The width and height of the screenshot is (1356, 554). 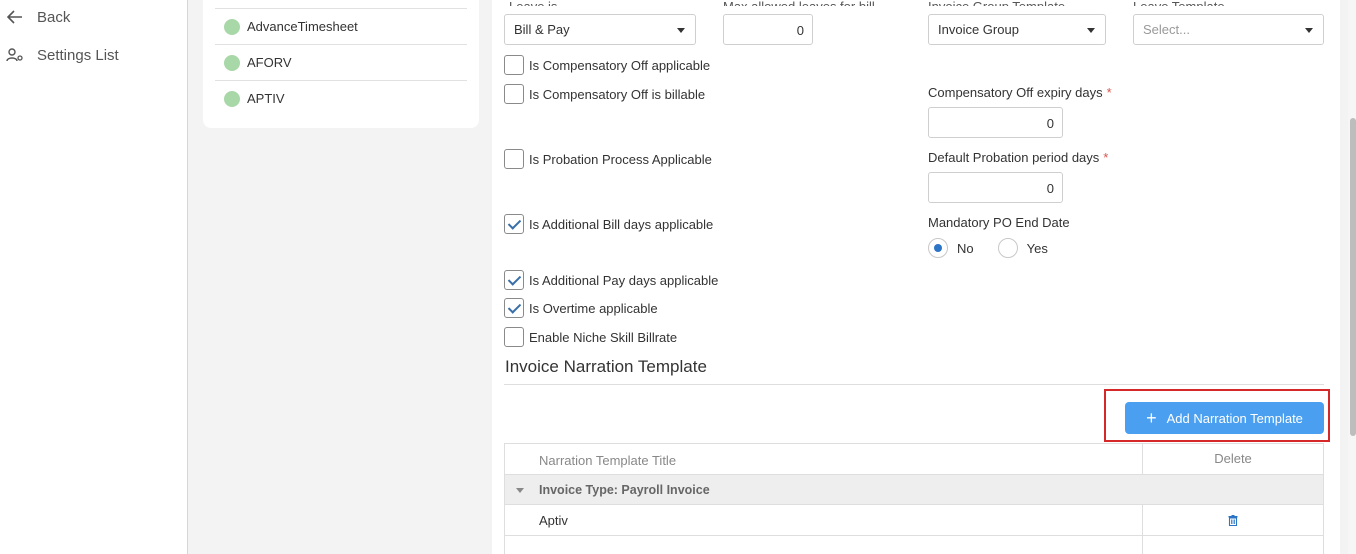 What do you see at coordinates (995, 122) in the screenshot?
I see `comp-off-expiry-input: 0` at bounding box center [995, 122].